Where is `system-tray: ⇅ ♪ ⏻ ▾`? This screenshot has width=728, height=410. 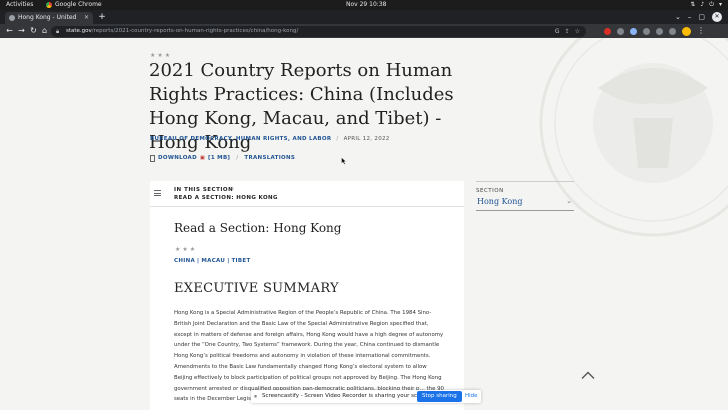 system-tray: ⇅ ♪ ⏻ ▾ is located at coordinates (706, 5).